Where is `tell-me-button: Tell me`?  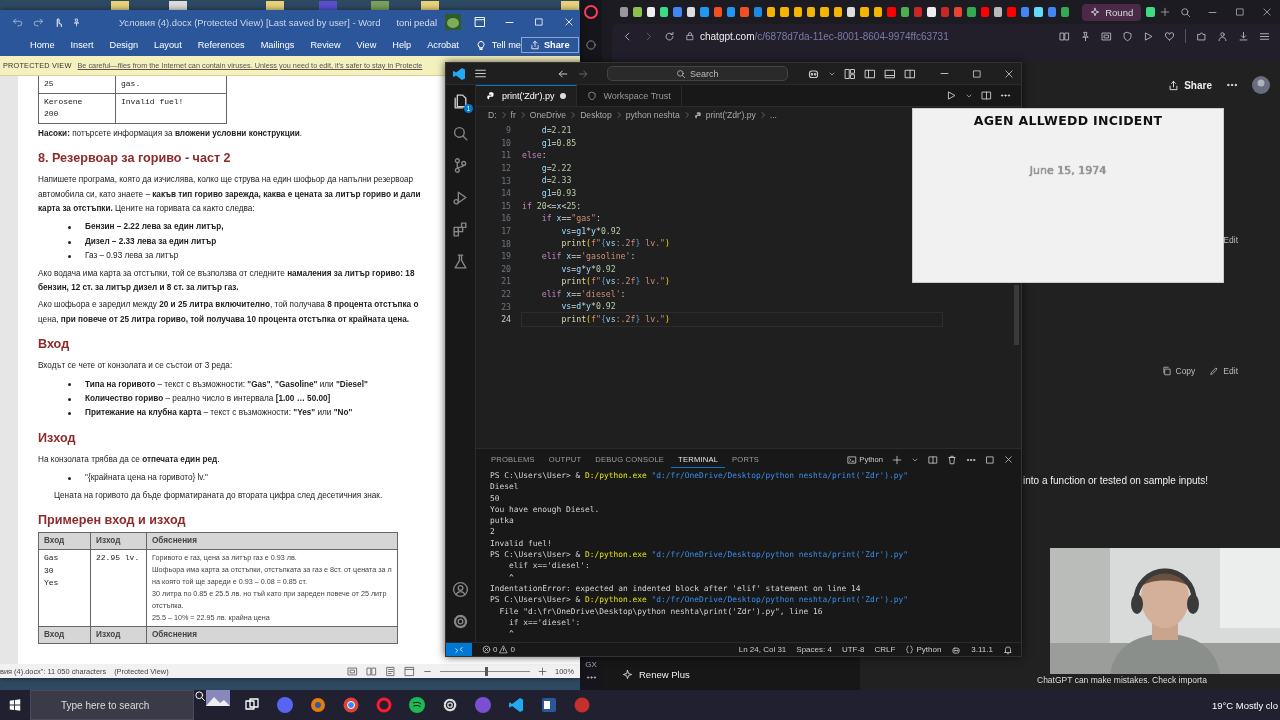
tell-me-button: Tell me is located at coordinates (497, 45).